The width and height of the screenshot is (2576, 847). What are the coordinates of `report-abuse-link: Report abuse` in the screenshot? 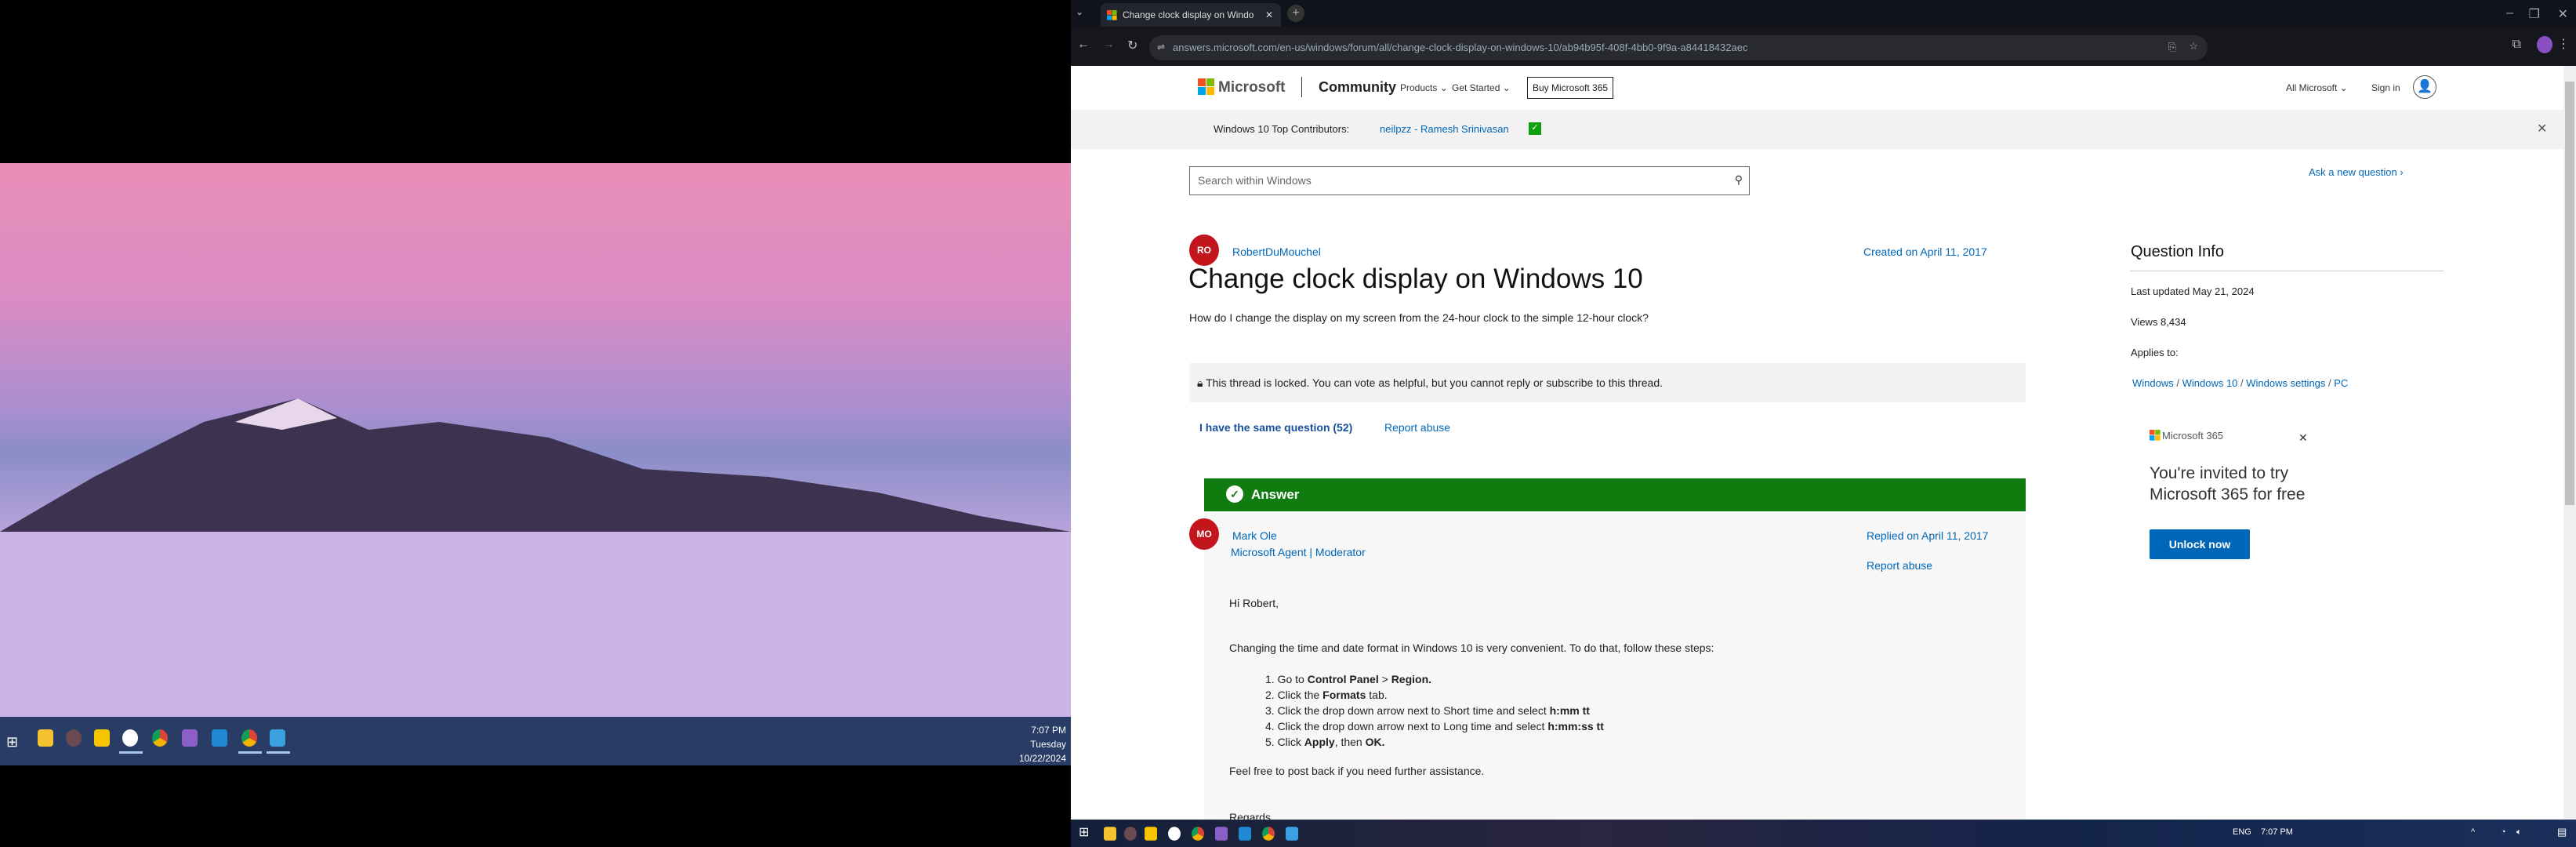 It's located at (1417, 427).